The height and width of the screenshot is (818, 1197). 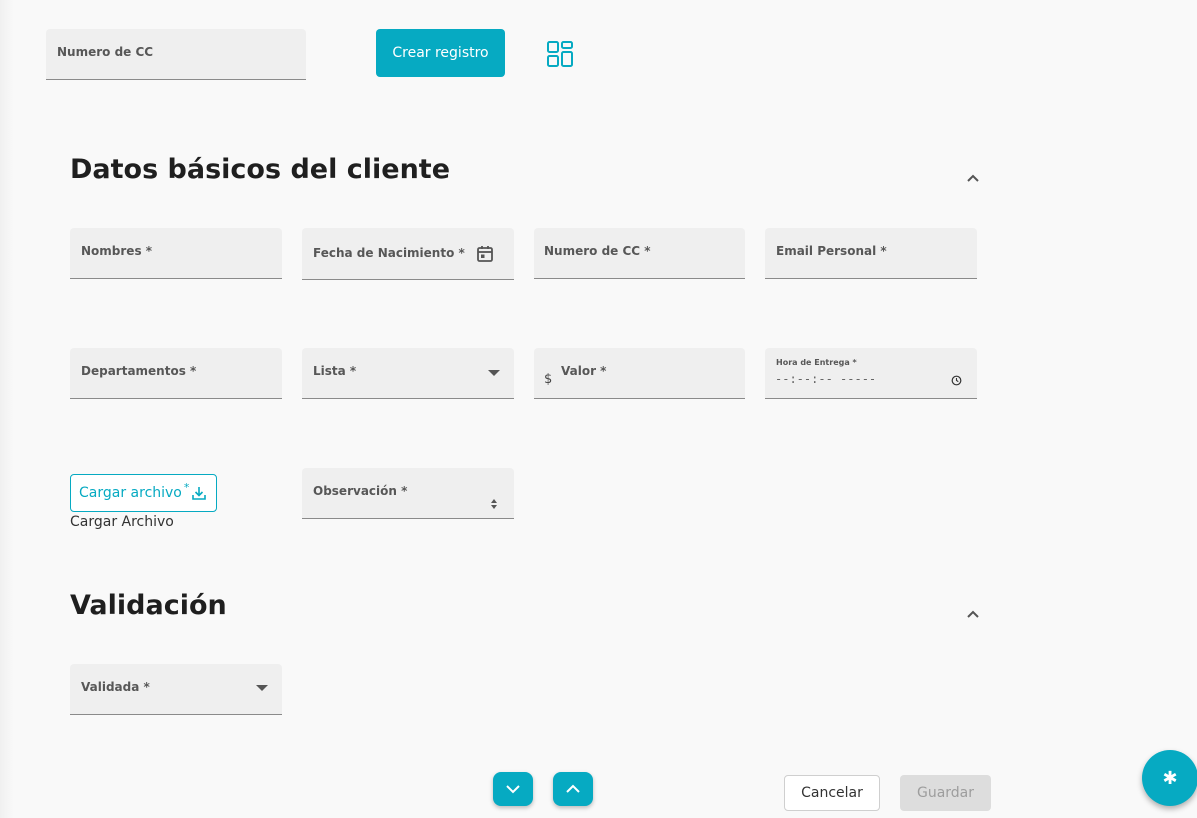 I want to click on validada-select: Validada *, so click(x=176, y=689).